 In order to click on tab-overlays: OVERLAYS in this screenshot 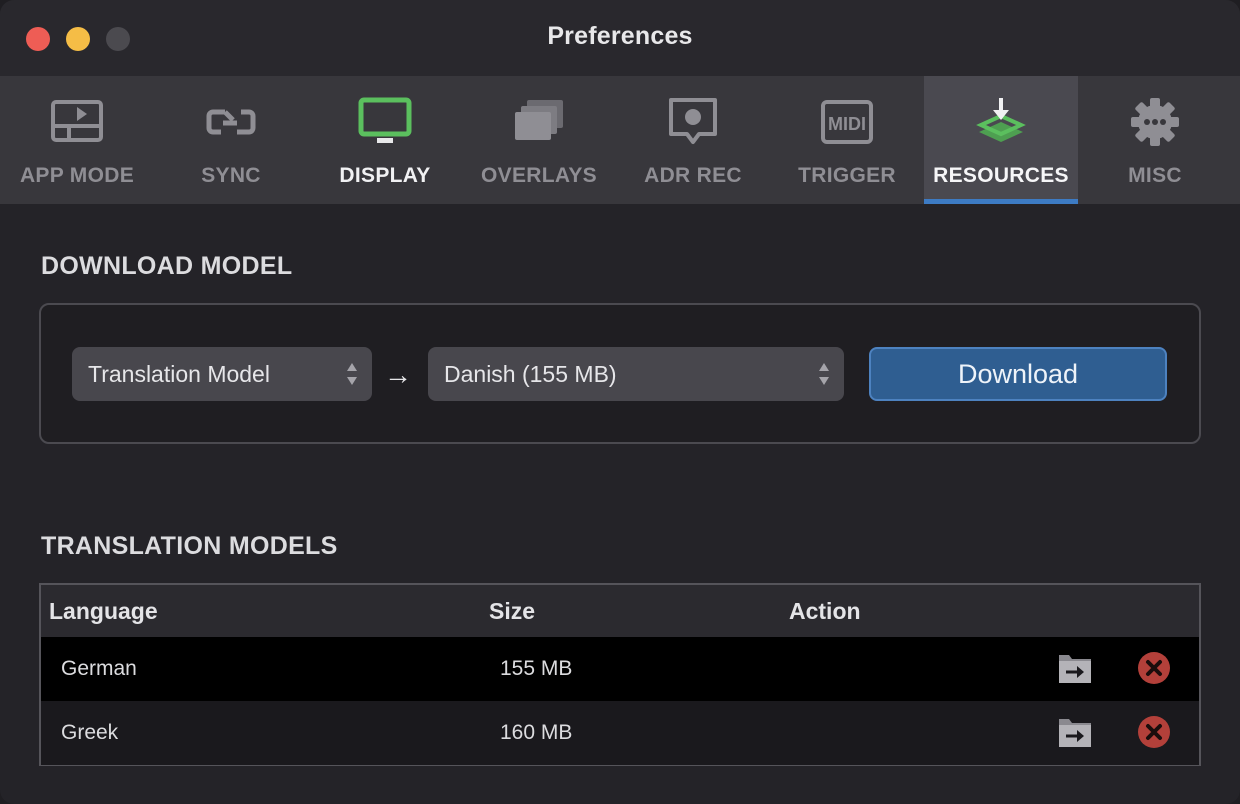, I will do `click(539, 140)`.